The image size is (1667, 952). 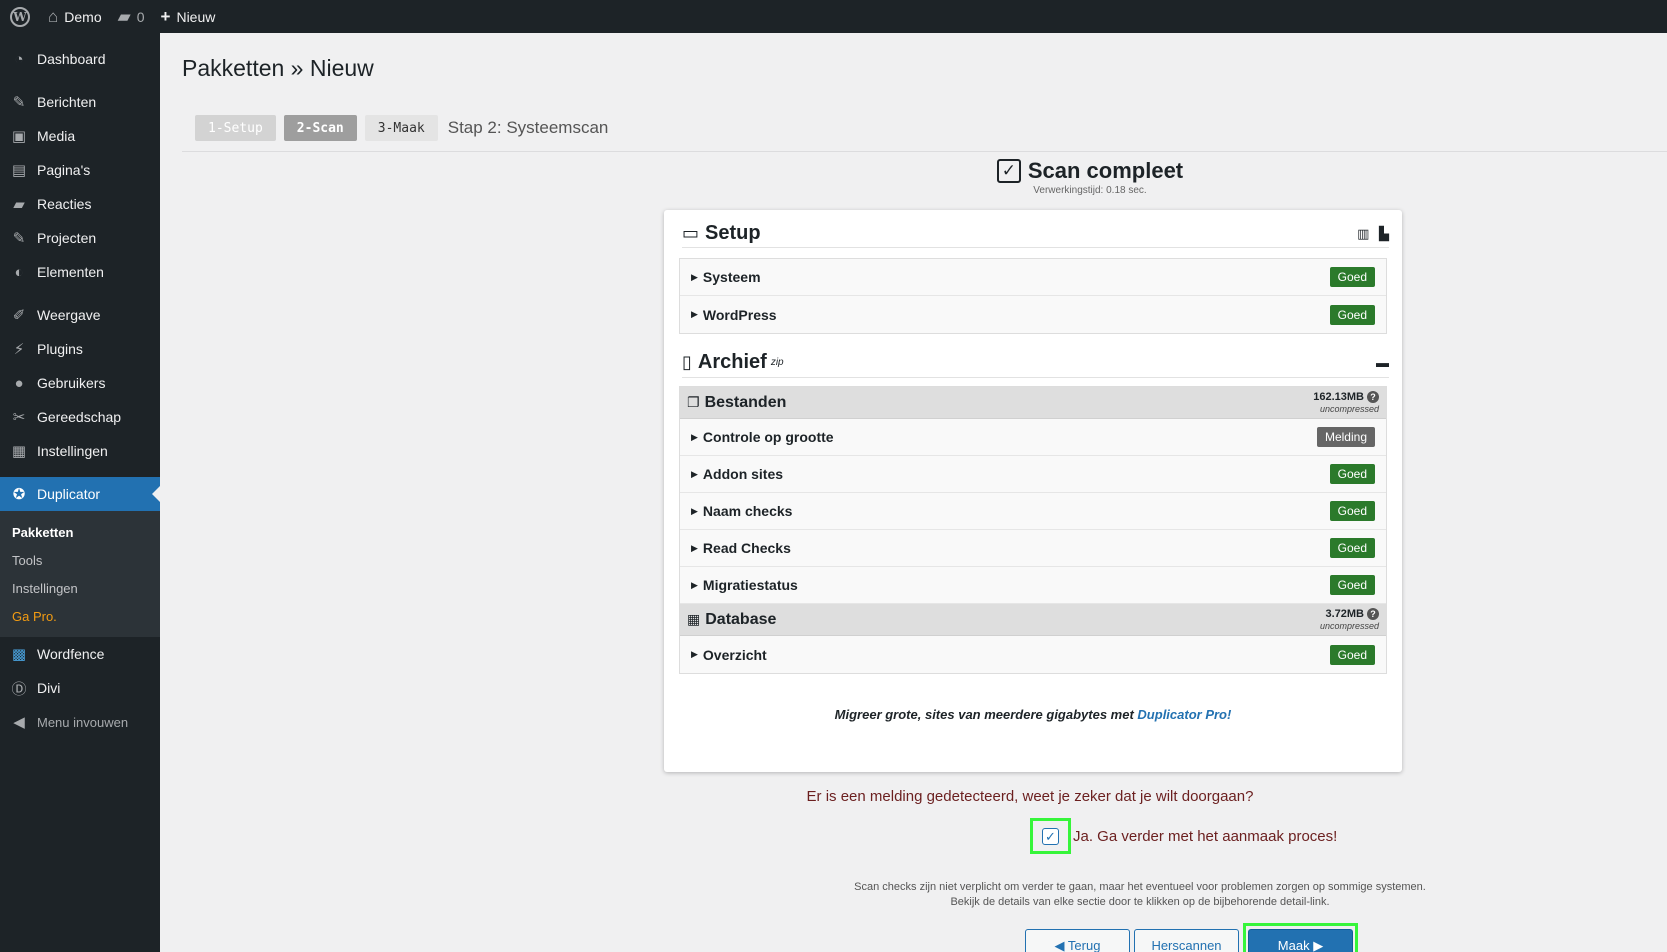 What do you see at coordinates (19, 383) in the screenshot?
I see `user-icon: ●` at bounding box center [19, 383].